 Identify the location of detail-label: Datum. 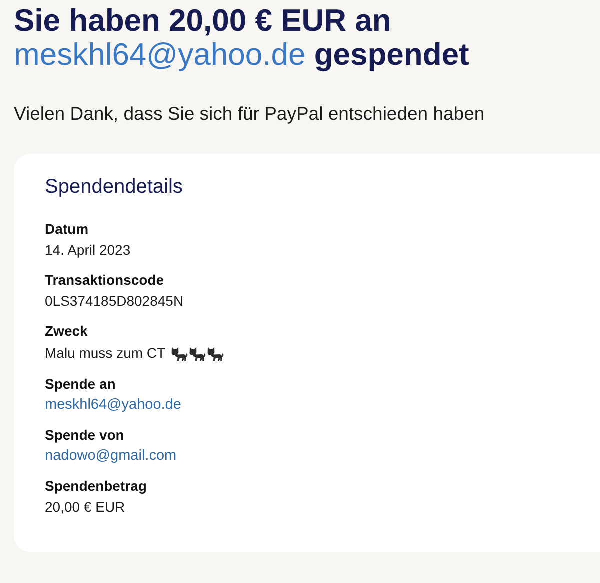
(67, 229).